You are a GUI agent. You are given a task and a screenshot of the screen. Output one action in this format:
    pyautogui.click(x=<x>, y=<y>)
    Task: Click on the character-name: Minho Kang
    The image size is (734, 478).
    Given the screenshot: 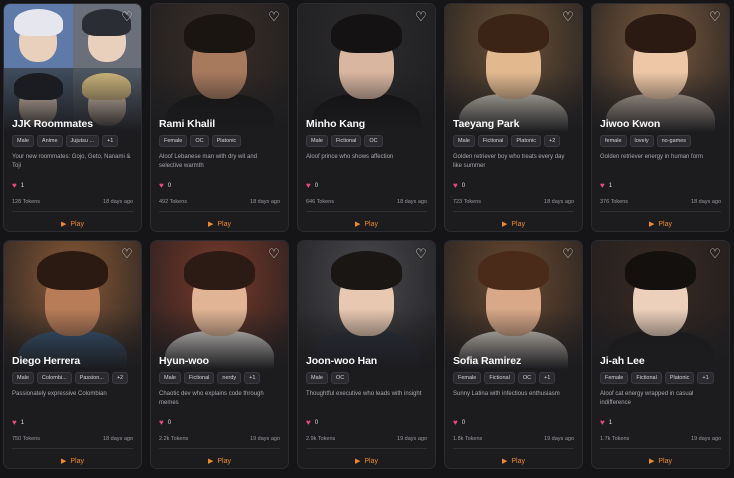 What is the action you would take?
    pyautogui.click(x=336, y=124)
    